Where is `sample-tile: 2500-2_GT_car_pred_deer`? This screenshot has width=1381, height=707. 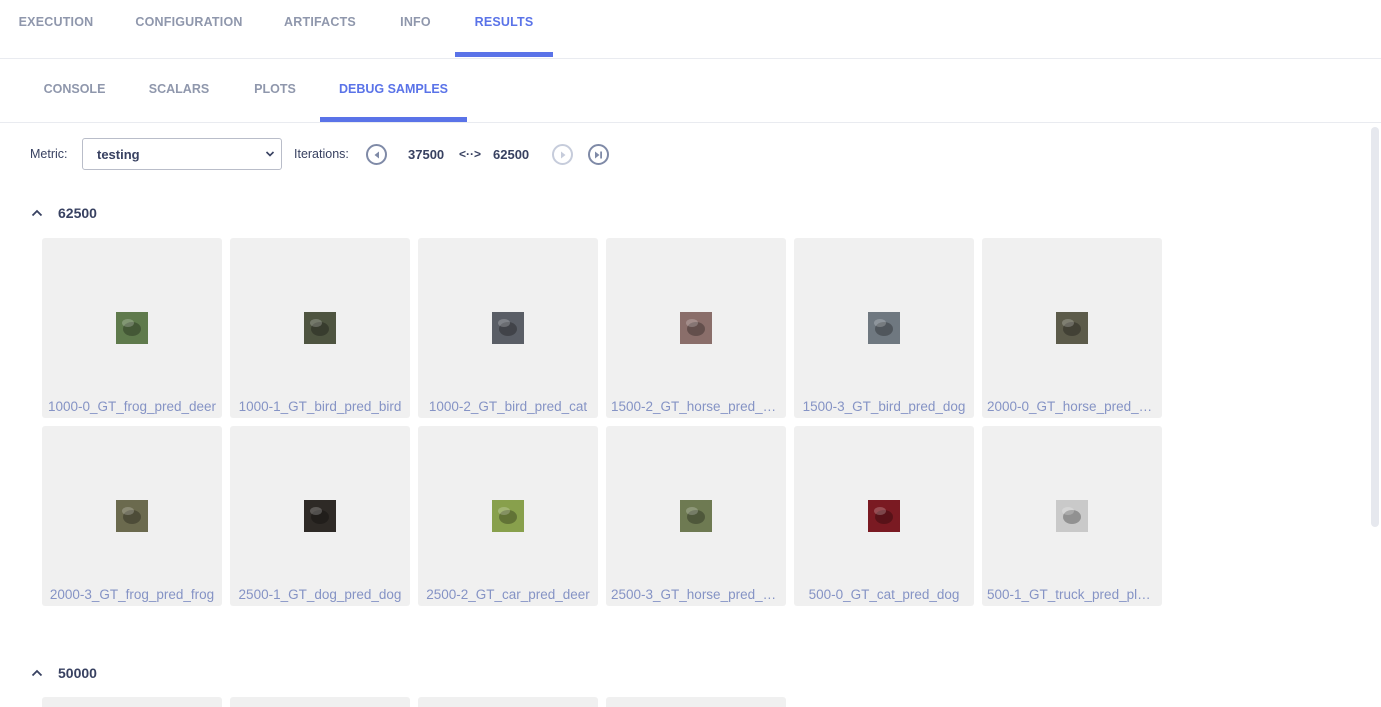 sample-tile: 2500-2_GT_car_pred_deer is located at coordinates (508, 516).